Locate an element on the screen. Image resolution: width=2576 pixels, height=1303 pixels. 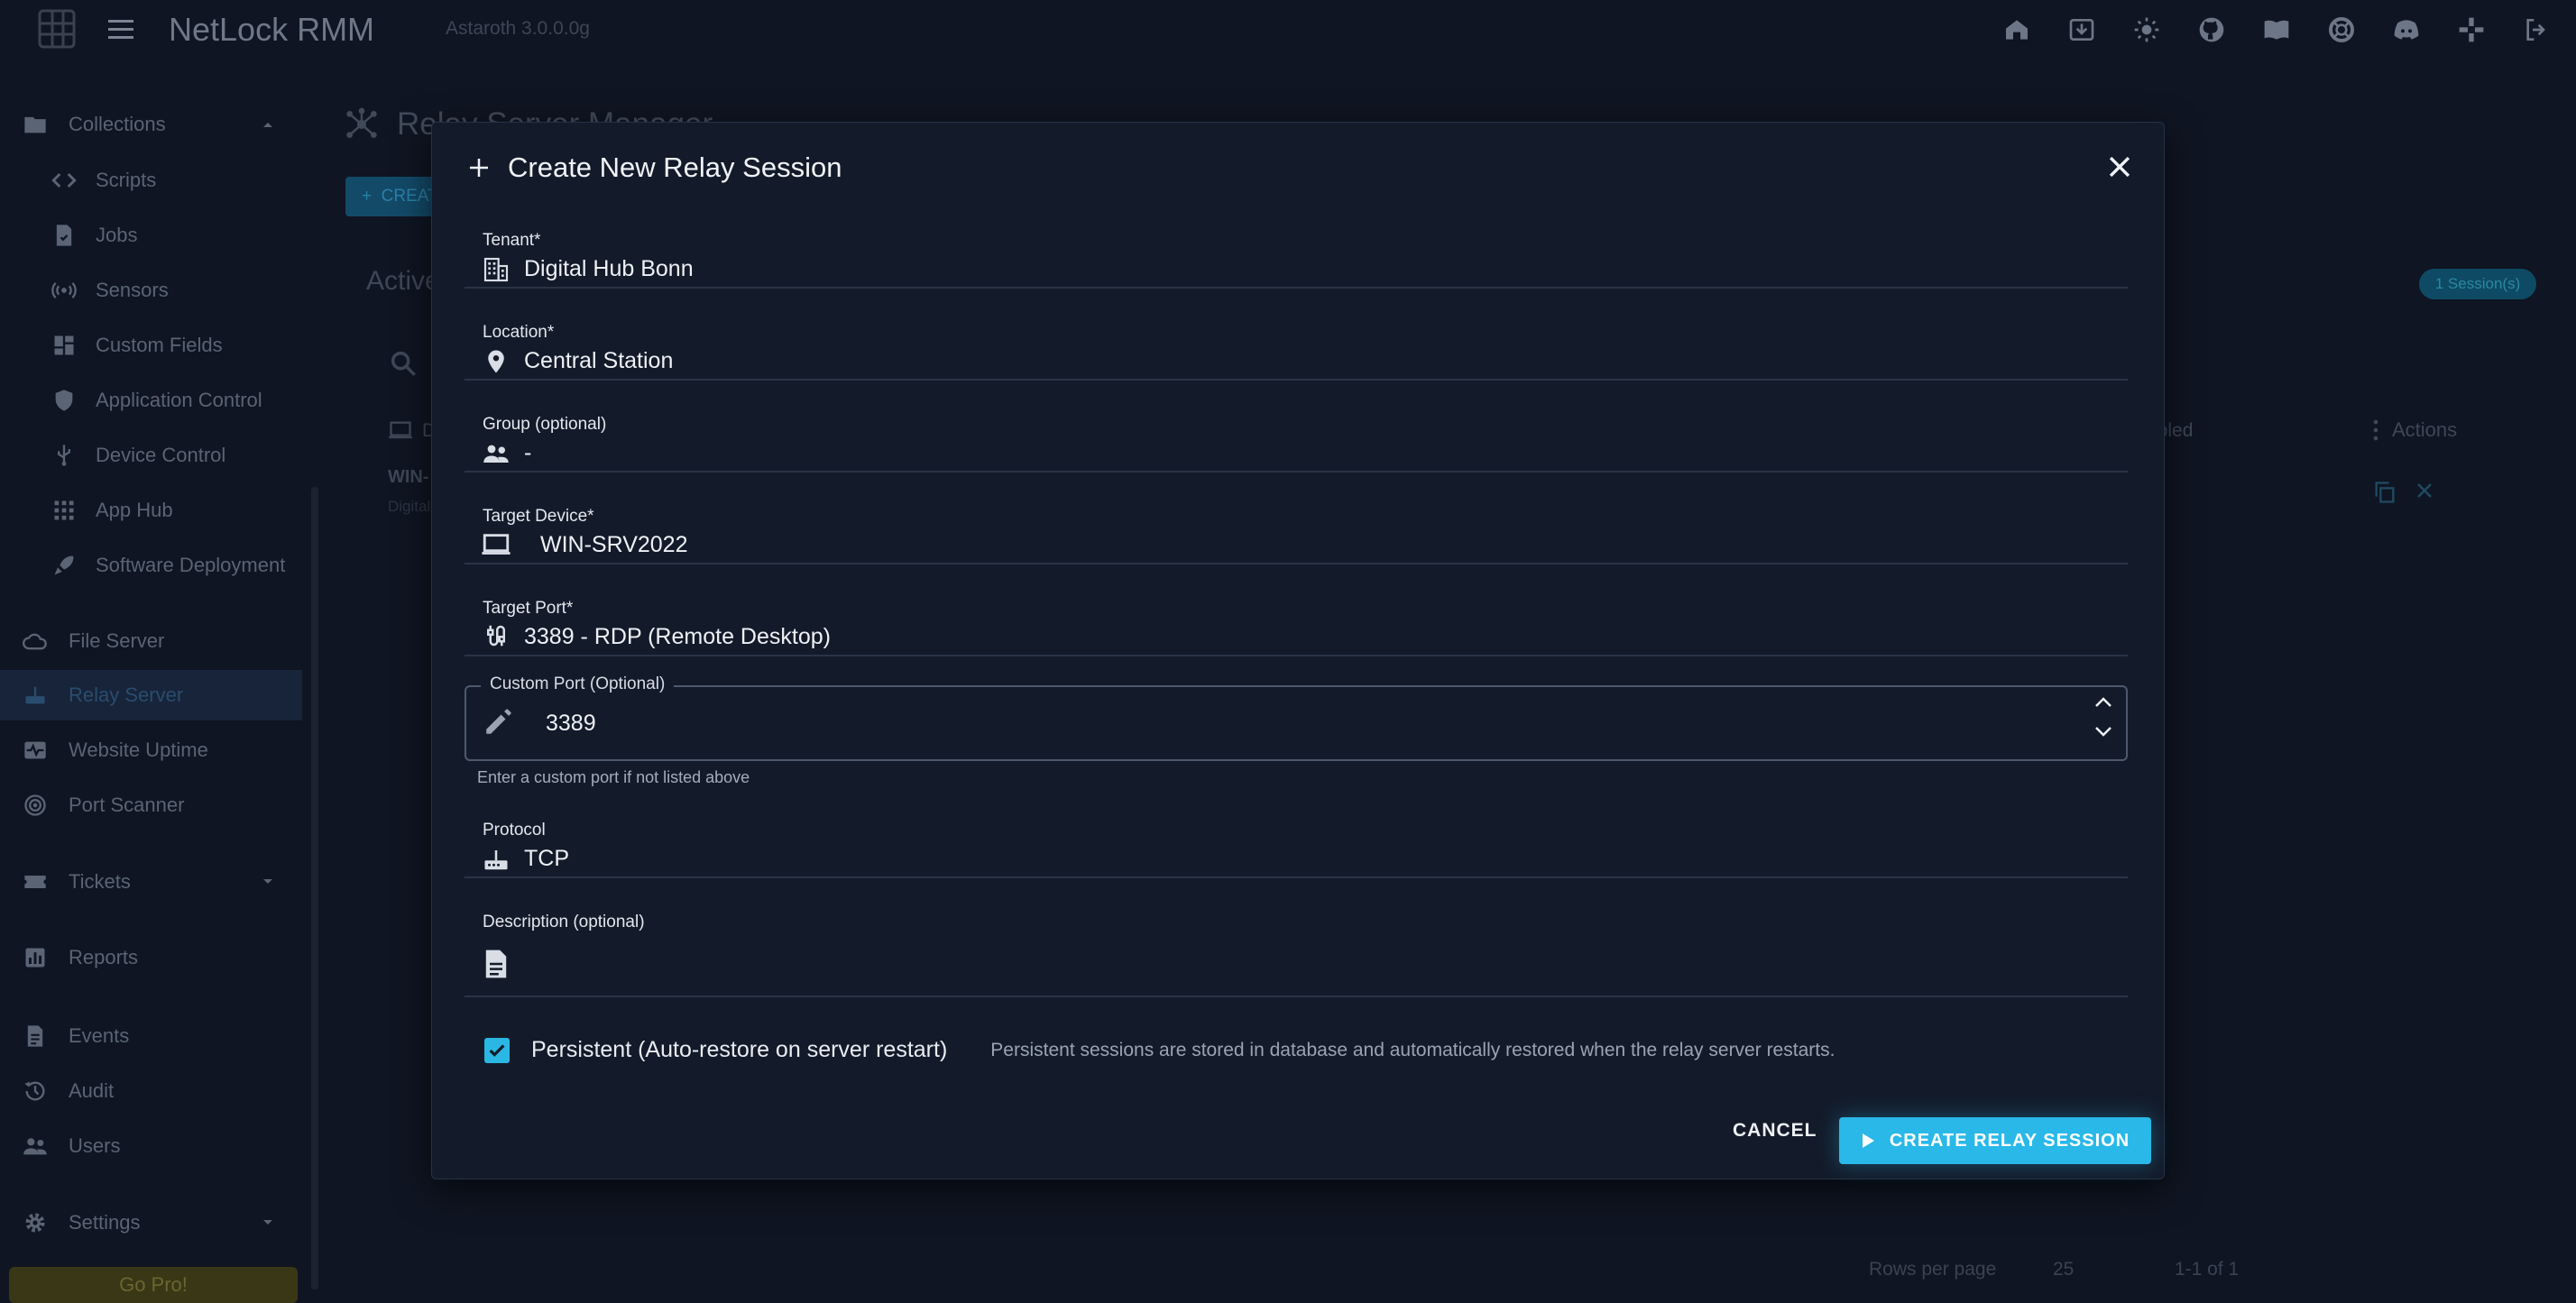
tenant-select: Tenant* Digital Hub Bonn is located at coordinates (1296, 260).